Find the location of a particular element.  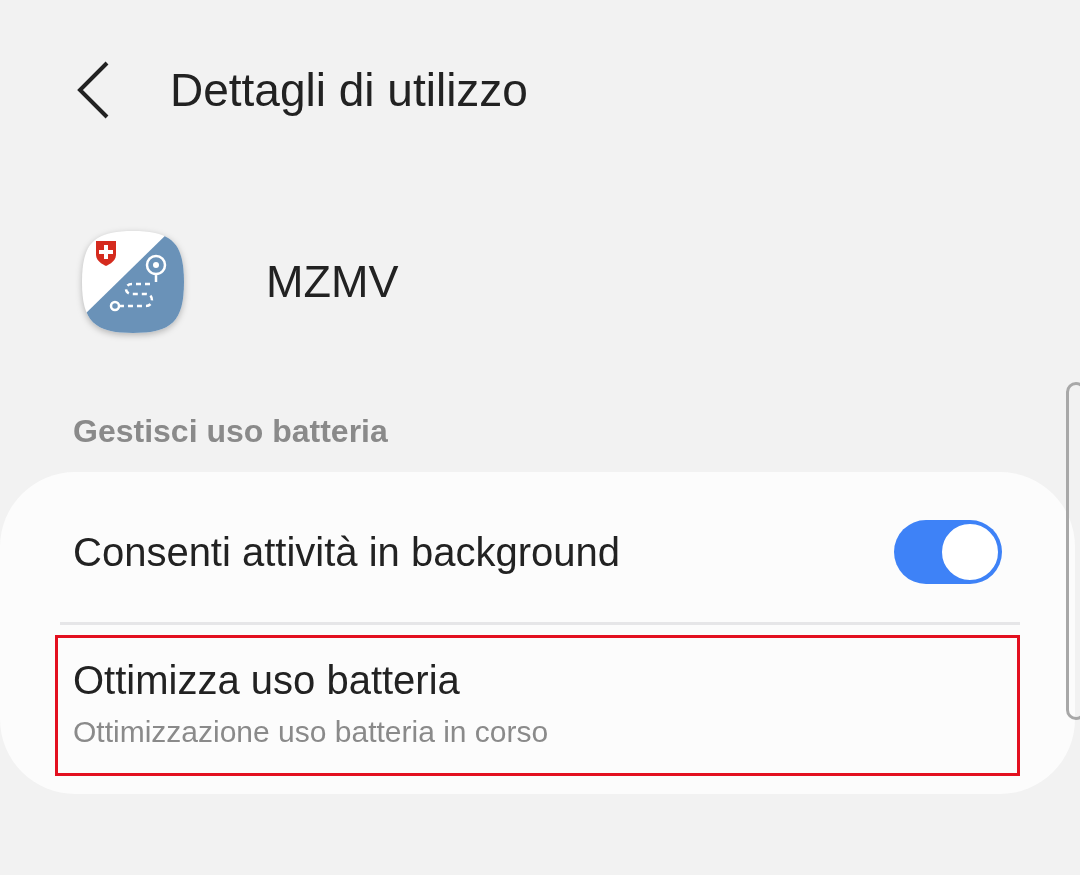

app-icon is located at coordinates (133, 282).